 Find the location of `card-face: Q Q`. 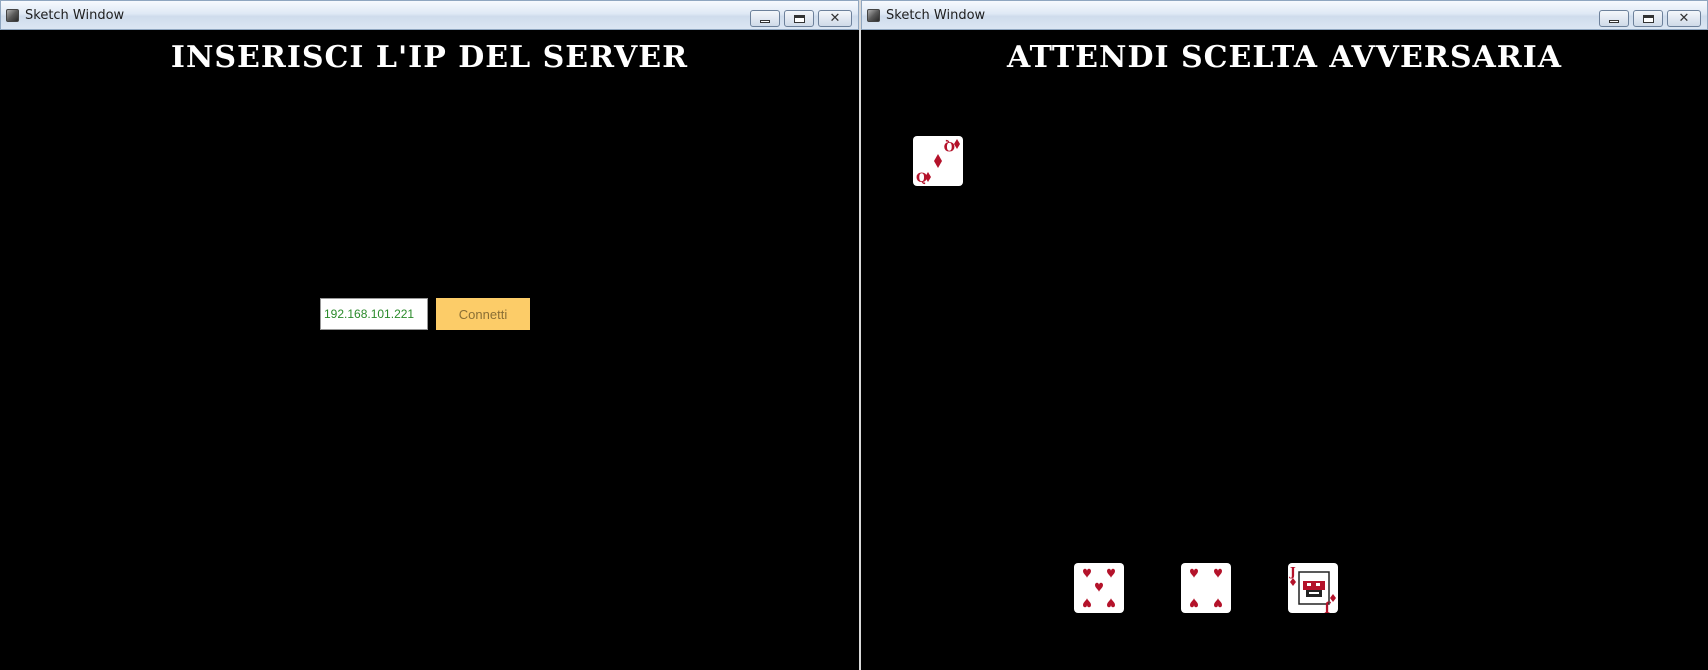

card-face: Q Q is located at coordinates (938, 162).